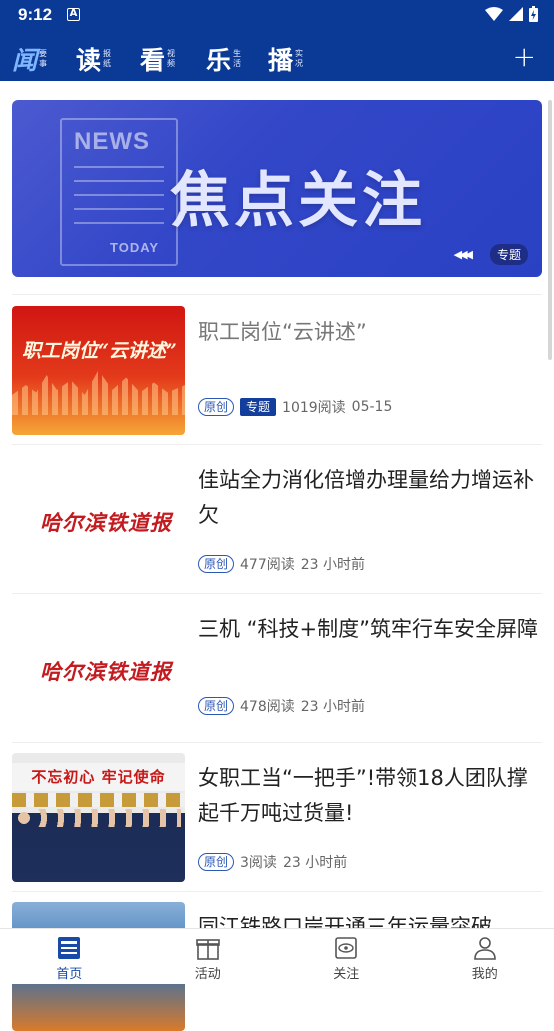 The width and height of the screenshot is (554, 1031). Describe the element at coordinates (277, 369) in the screenshot. I see `article-item: 职工岗位“云讲述” 职工岗位“云讲述” 原创 专题 1019阅读 05-15` at that location.